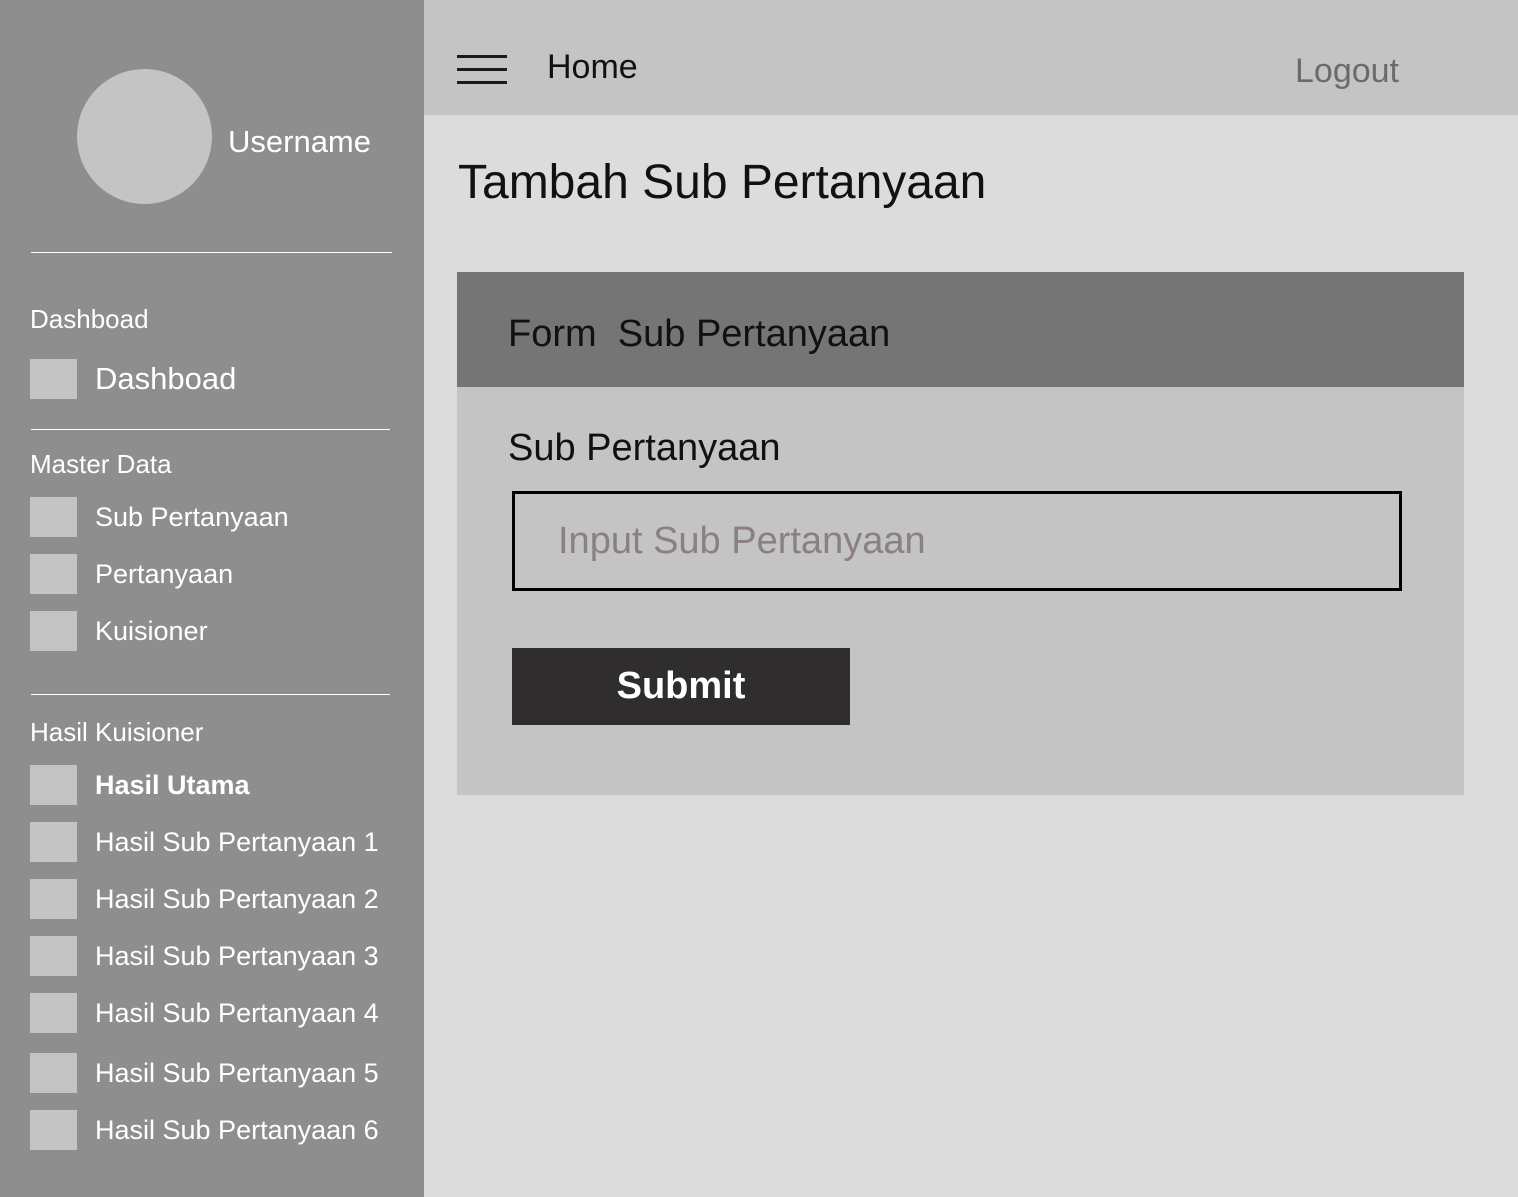 This screenshot has width=1518, height=1197. I want to click on kuisioner-icon, so click(53, 631).